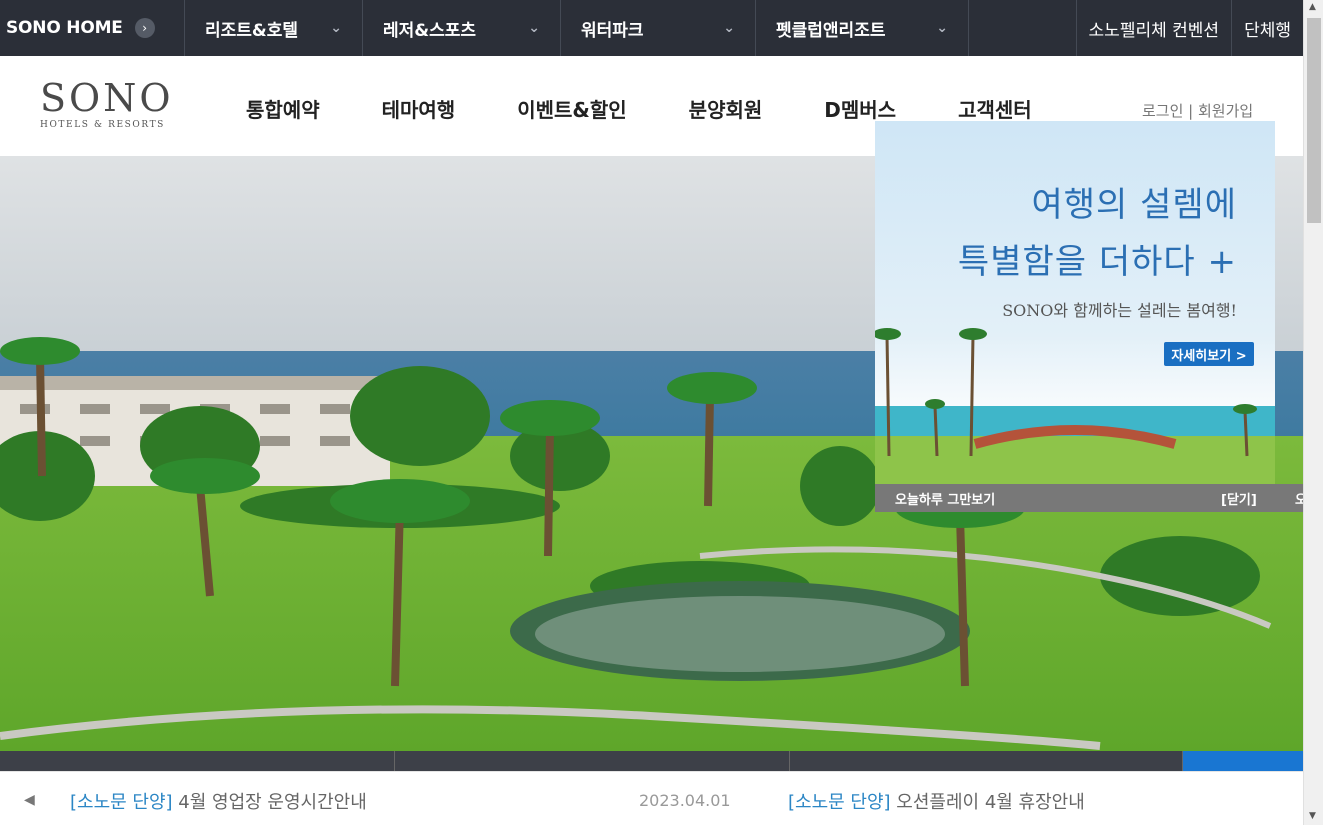 This screenshot has height=825, width=1323. What do you see at coordinates (726, 108) in the screenshot?
I see `nav-membership-sale: 분양회원` at bounding box center [726, 108].